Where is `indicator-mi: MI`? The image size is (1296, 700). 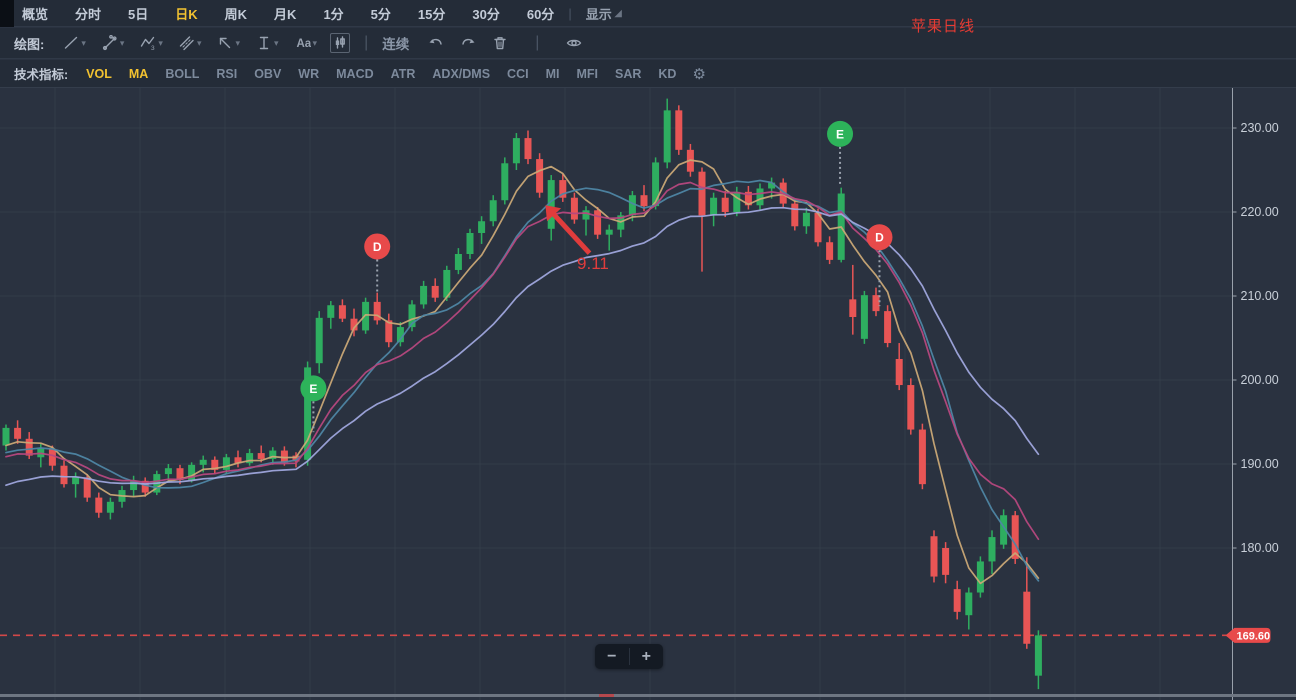 indicator-mi: MI is located at coordinates (553, 74).